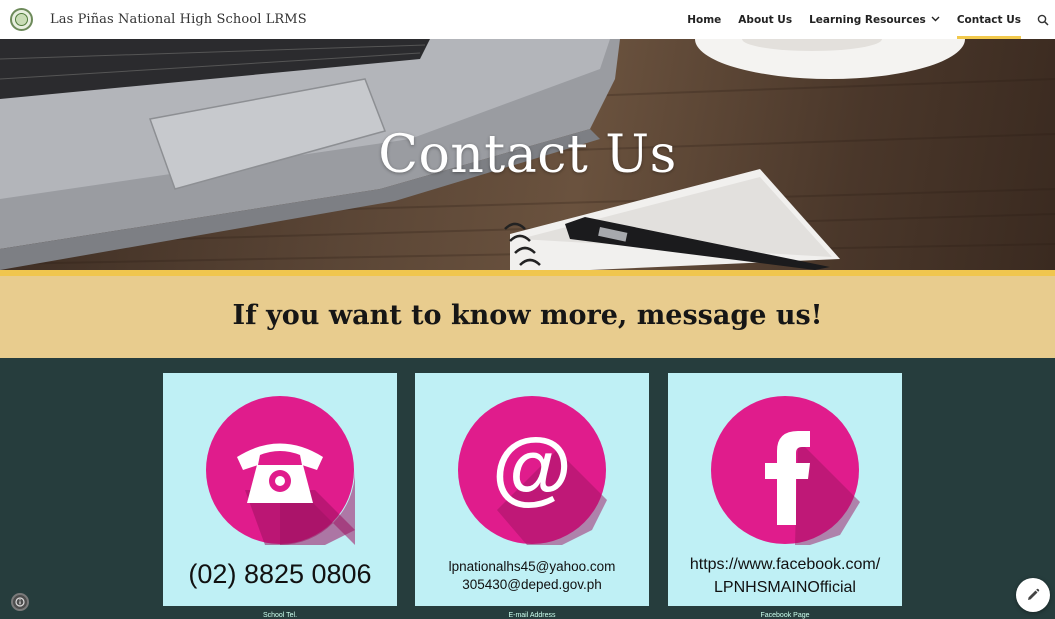 The image size is (1055, 619). What do you see at coordinates (20, 602) in the screenshot?
I see `info-icon` at bounding box center [20, 602].